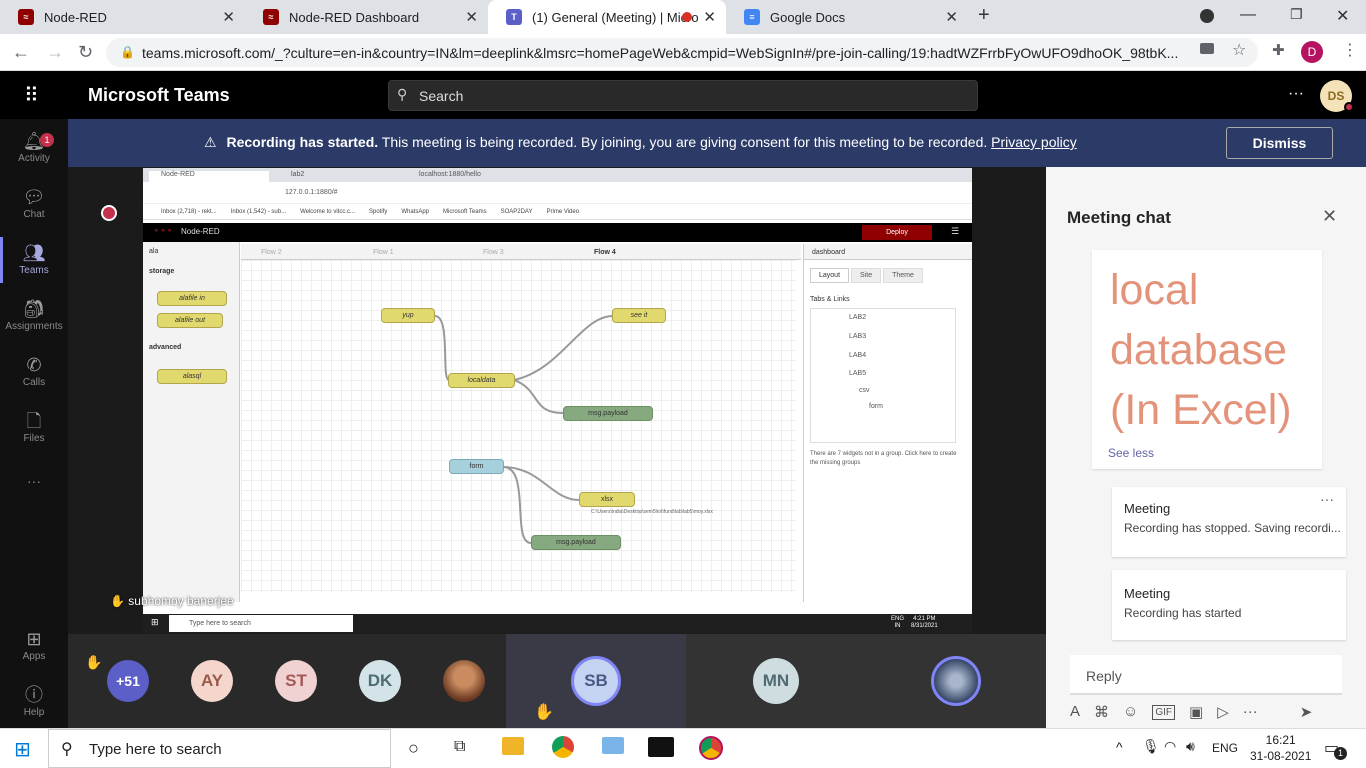 Image resolution: width=1366 pixels, height=768 pixels. Describe the element at coordinates (34, 370) in the screenshot. I see `rail-item-calls: ✆ Calls` at that location.